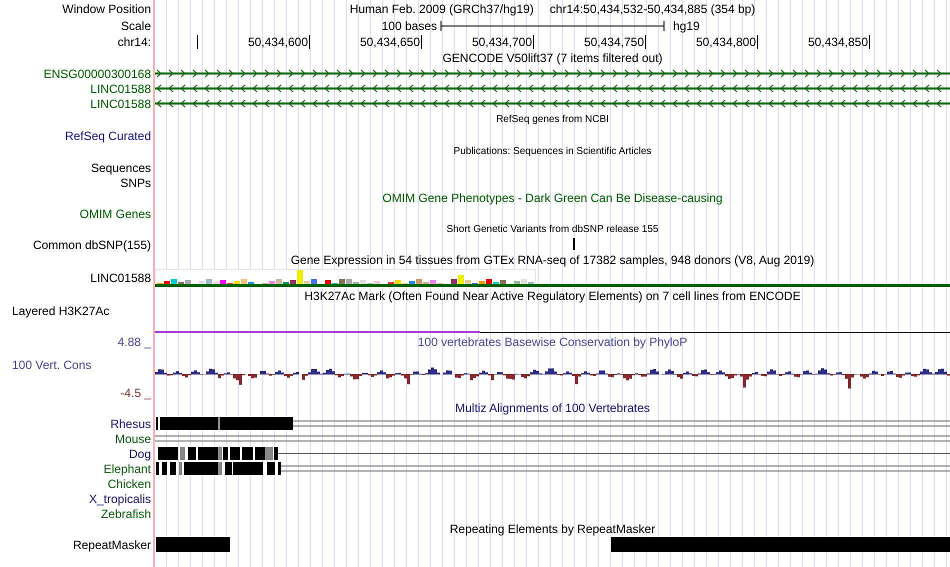  What do you see at coordinates (553, 342) in the screenshot?
I see `track-title: 100 vertebrates Basewise Conservation by PhyloP` at bounding box center [553, 342].